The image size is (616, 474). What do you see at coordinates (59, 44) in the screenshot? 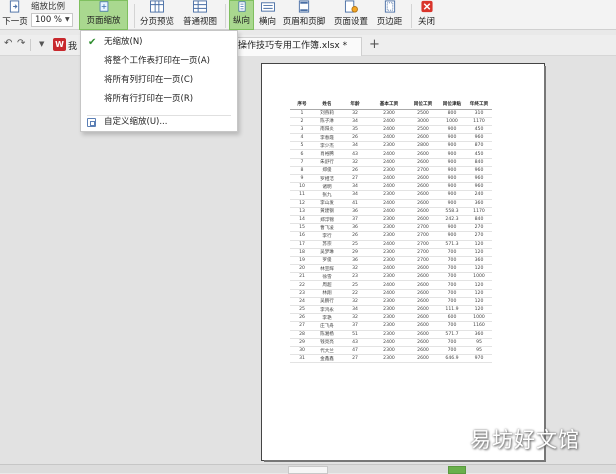
I see `wps-logo-icon: W` at bounding box center [59, 44].